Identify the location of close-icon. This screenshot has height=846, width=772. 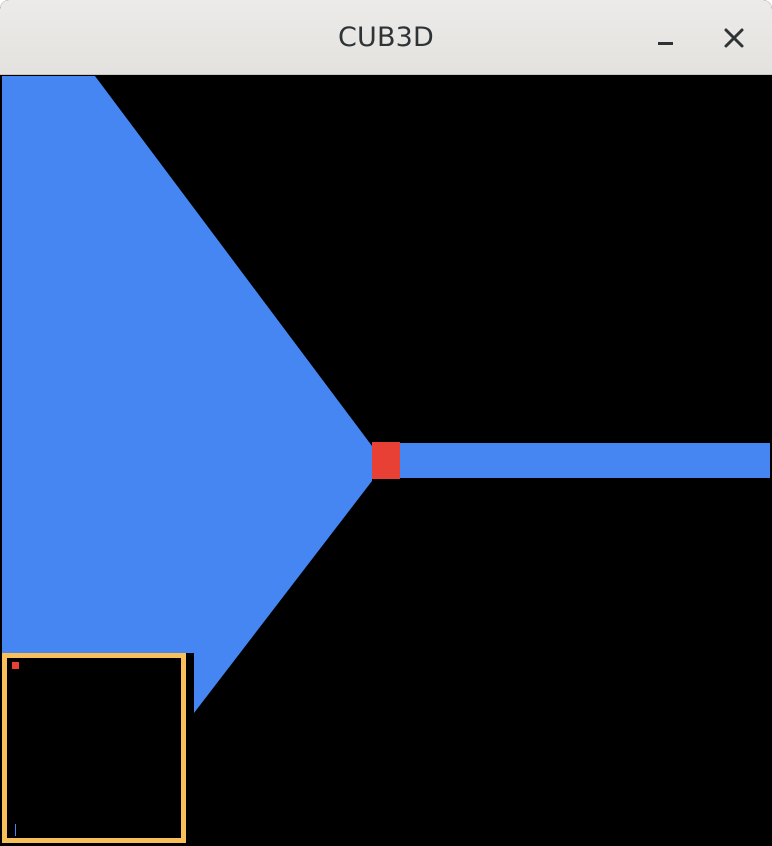
(734, 38).